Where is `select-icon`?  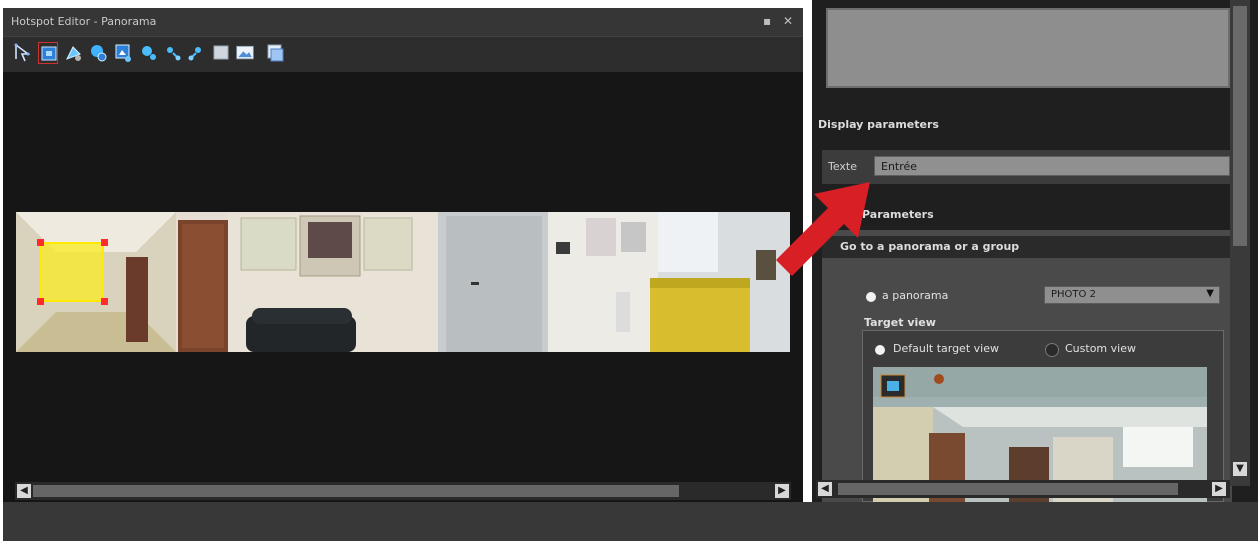
select-icon is located at coordinates (23, 53).